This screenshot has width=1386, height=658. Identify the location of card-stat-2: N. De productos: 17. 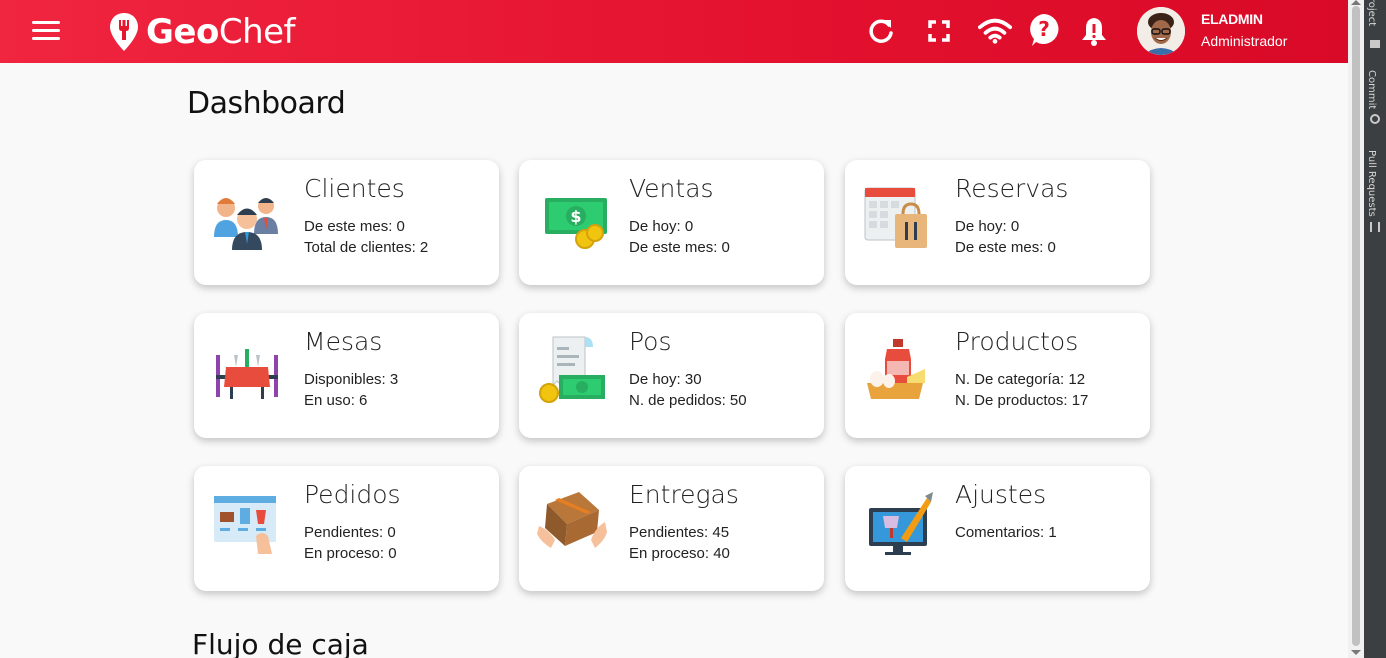
(1022, 400).